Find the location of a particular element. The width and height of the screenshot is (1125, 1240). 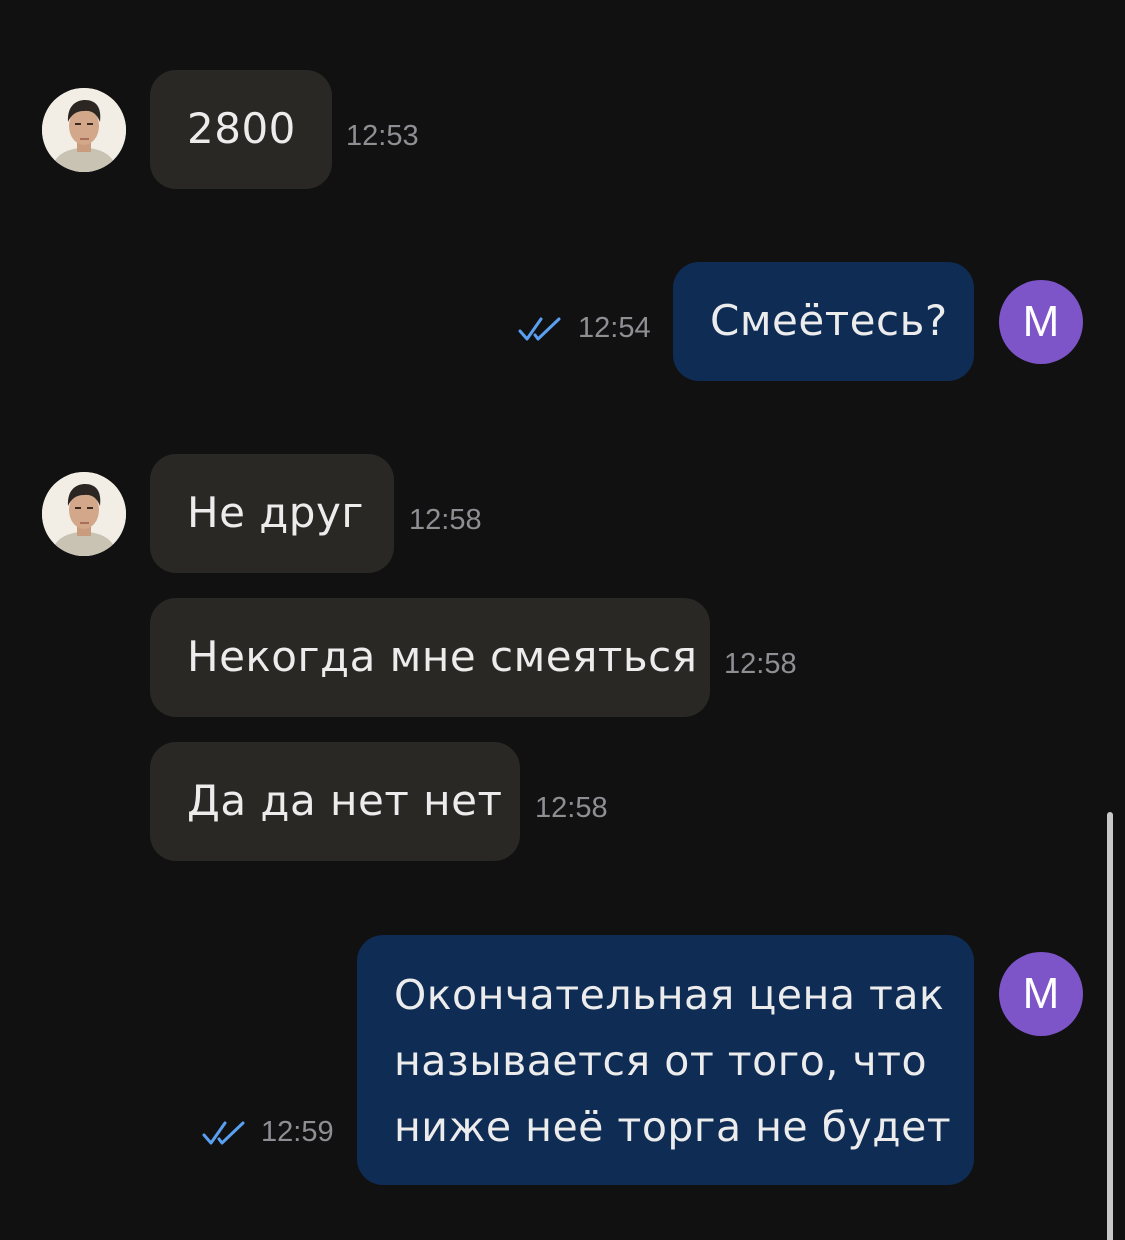

message-text-line: Окончательная цена так is located at coordinates (669, 995).